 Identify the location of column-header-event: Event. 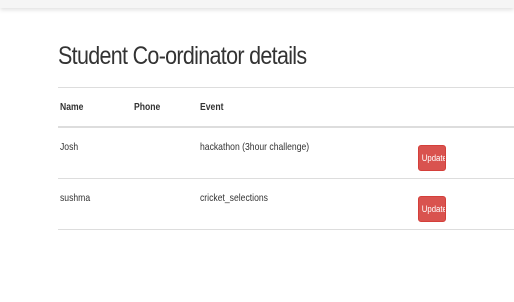
(212, 107).